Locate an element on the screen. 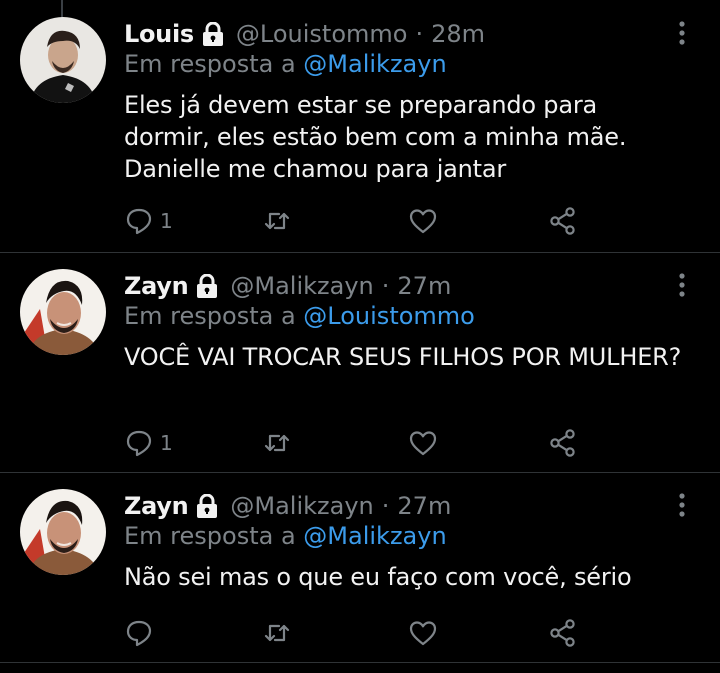 This screenshot has width=720, height=673. handle: @Louistommo is located at coordinates (322, 34).